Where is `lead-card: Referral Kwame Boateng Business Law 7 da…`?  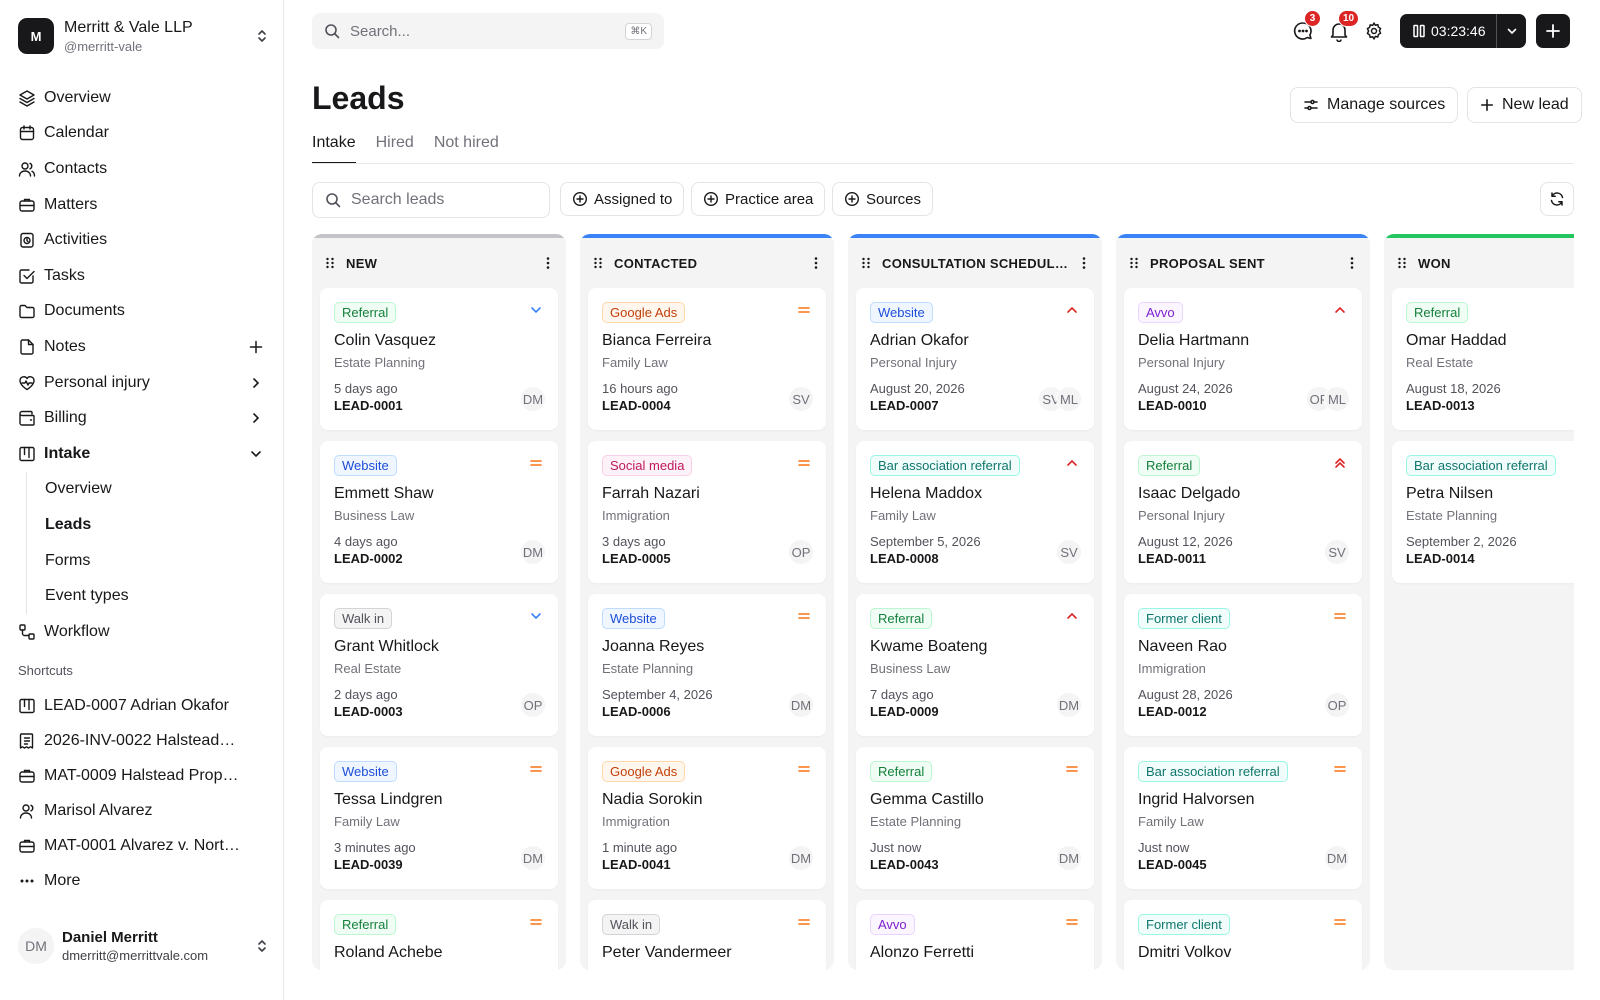
lead-card: Referral Kwame Boateng Business Law 7 da… is located at coordinates (975, 665).